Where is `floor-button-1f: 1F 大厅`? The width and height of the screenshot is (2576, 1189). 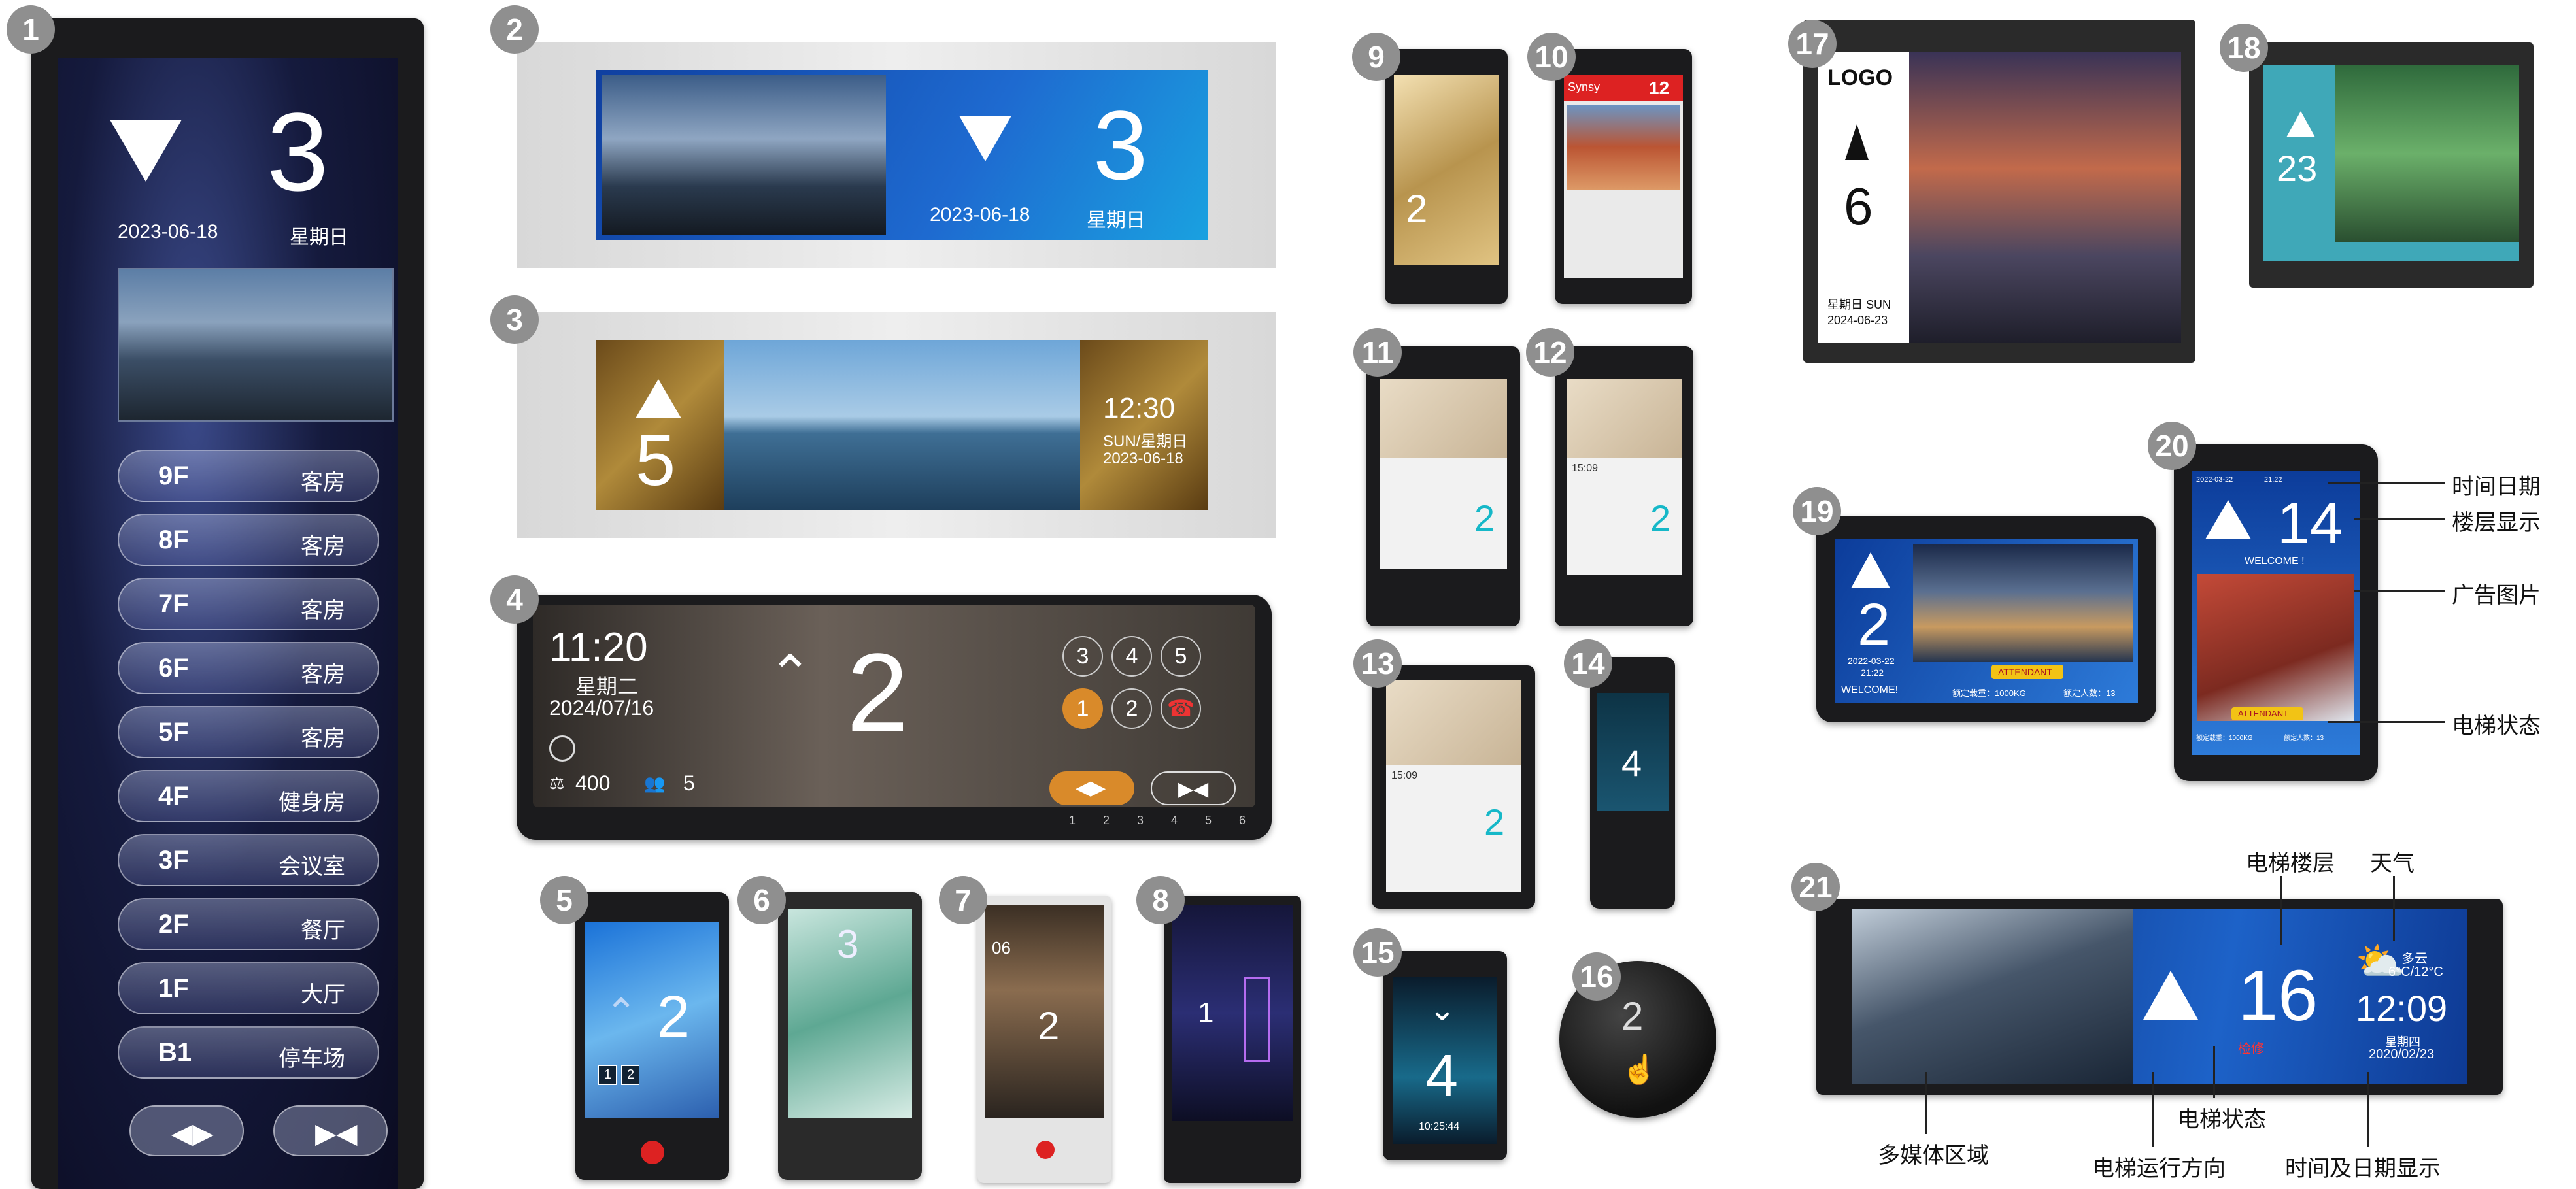 floor-button-1f: 1F 大厅 is located at coordinates (248, 988).